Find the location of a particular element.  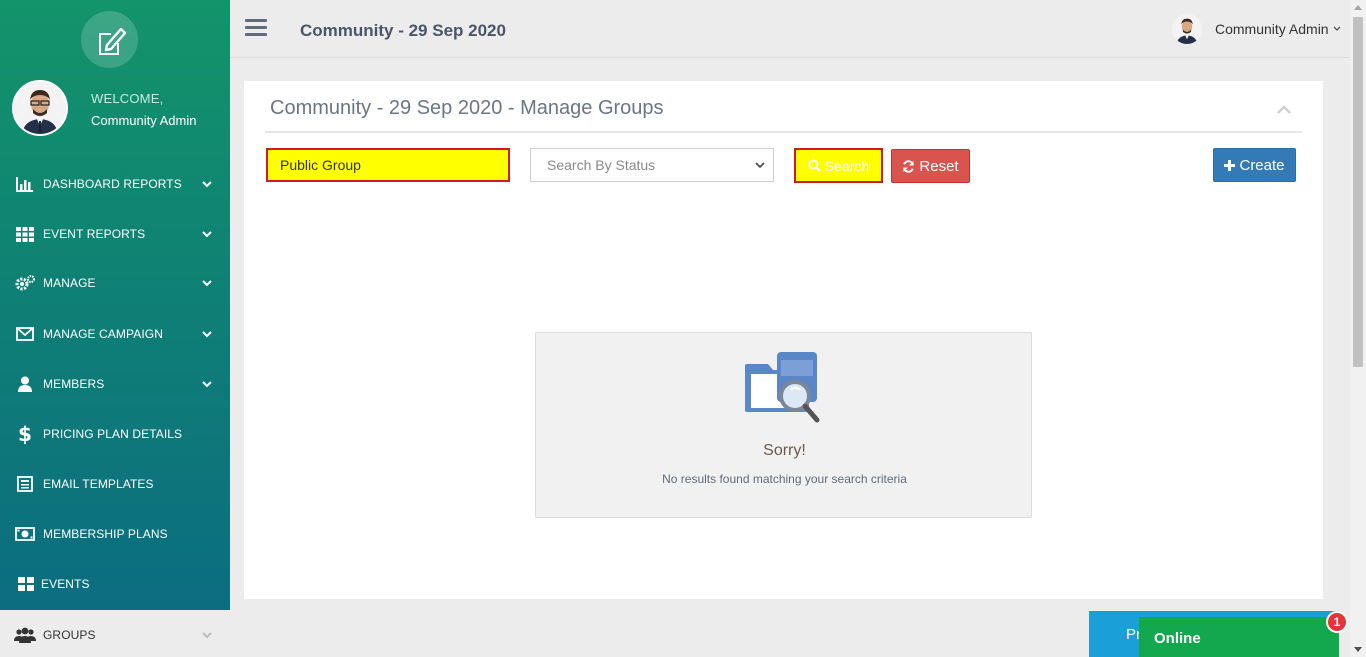

create-button: Create is located at coordinates (1254, 165).